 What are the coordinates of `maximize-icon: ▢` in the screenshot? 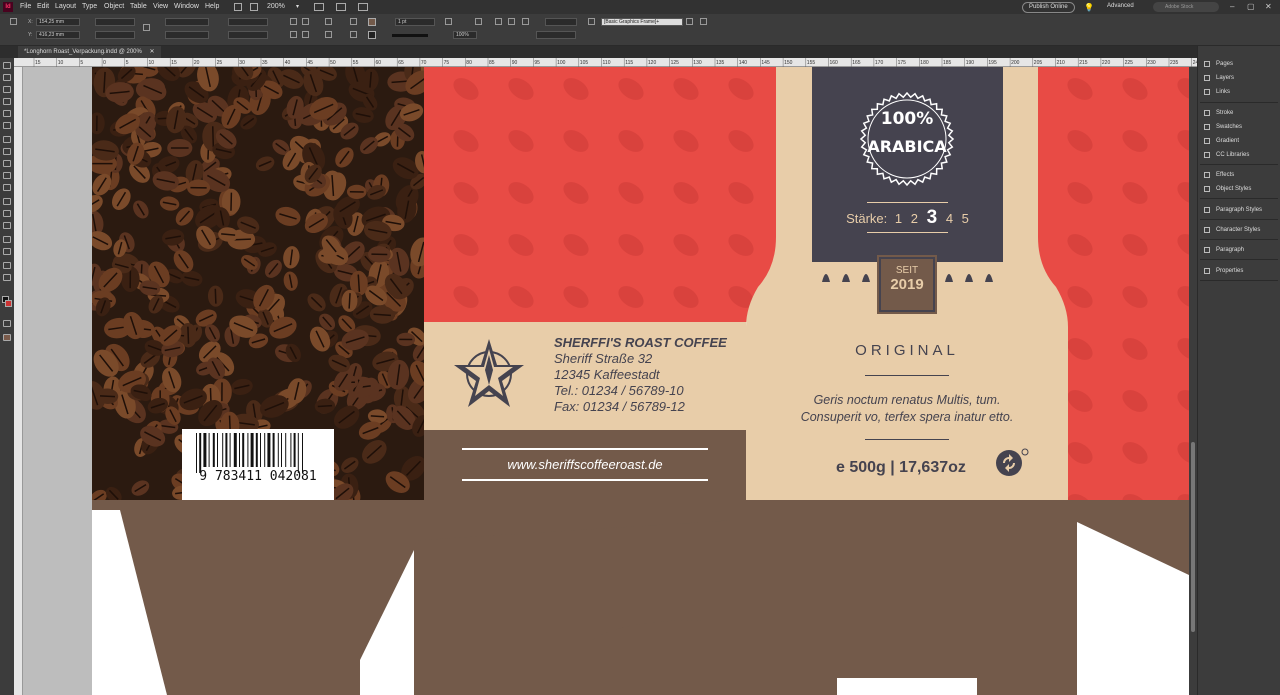 It's located at (1251, 6).